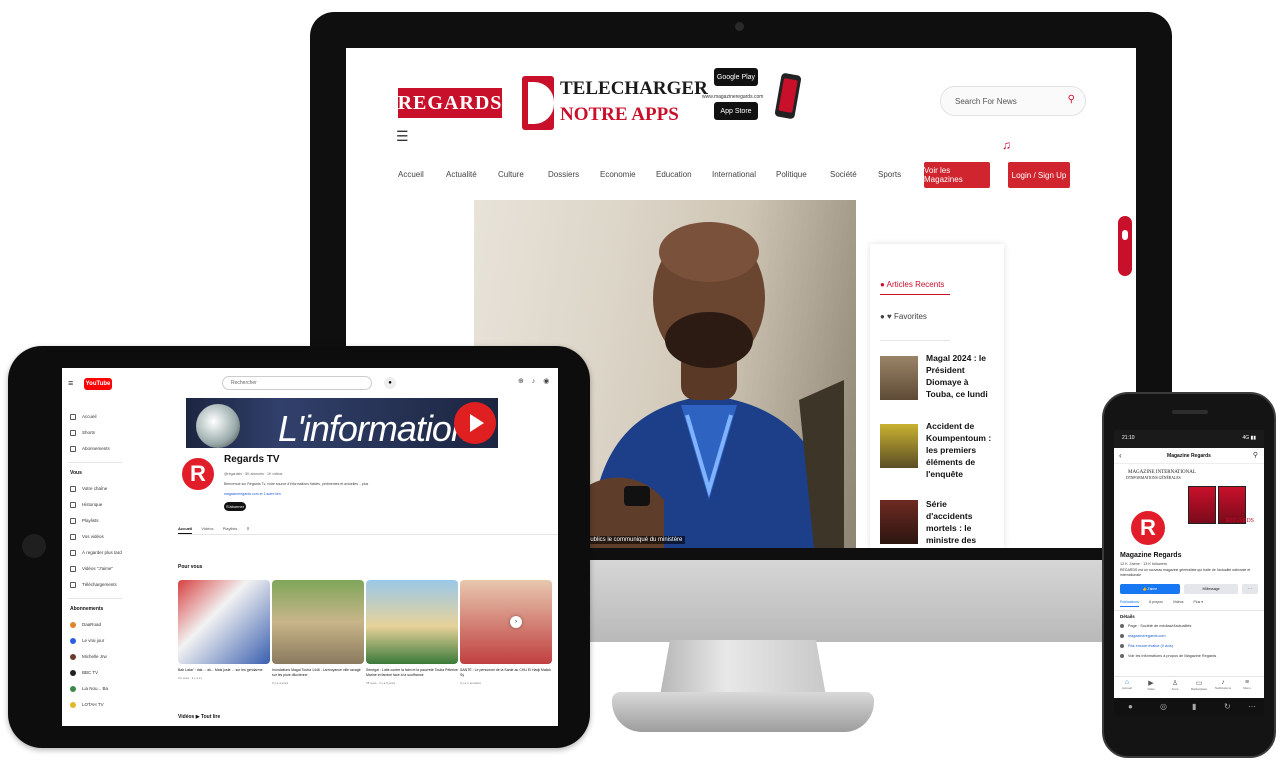 The height and width of the screenshot is (762, 1284). What do you see at coordinates (889, 174) in the screenshot?
I see `nav-item-sports: Sports` at bounding box center [889, 174].